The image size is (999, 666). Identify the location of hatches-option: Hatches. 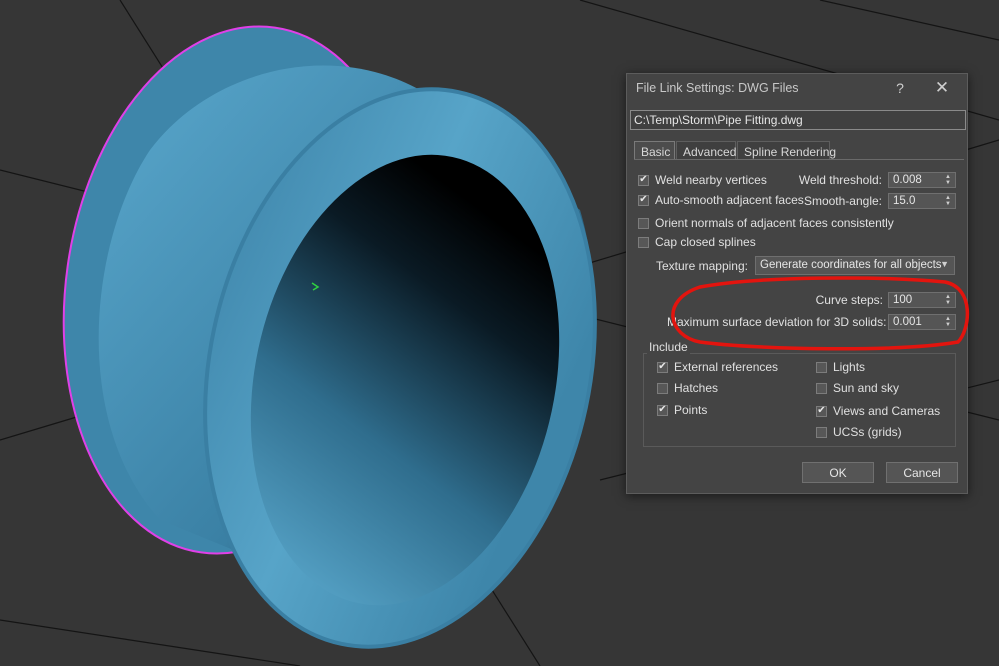
(687, 388).